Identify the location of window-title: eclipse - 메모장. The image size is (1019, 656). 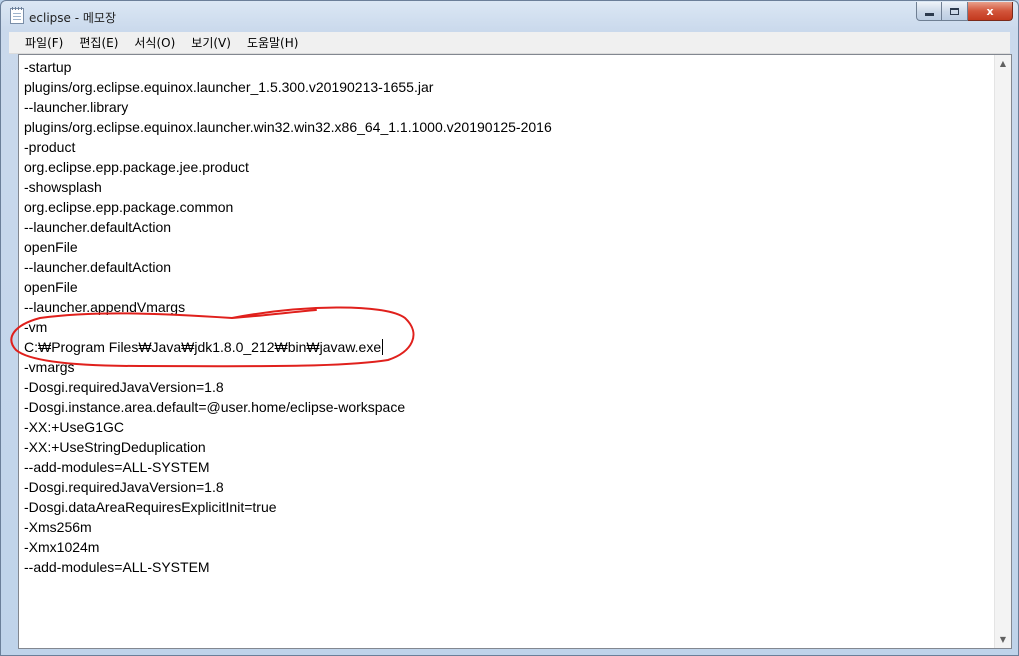
(72, 18).